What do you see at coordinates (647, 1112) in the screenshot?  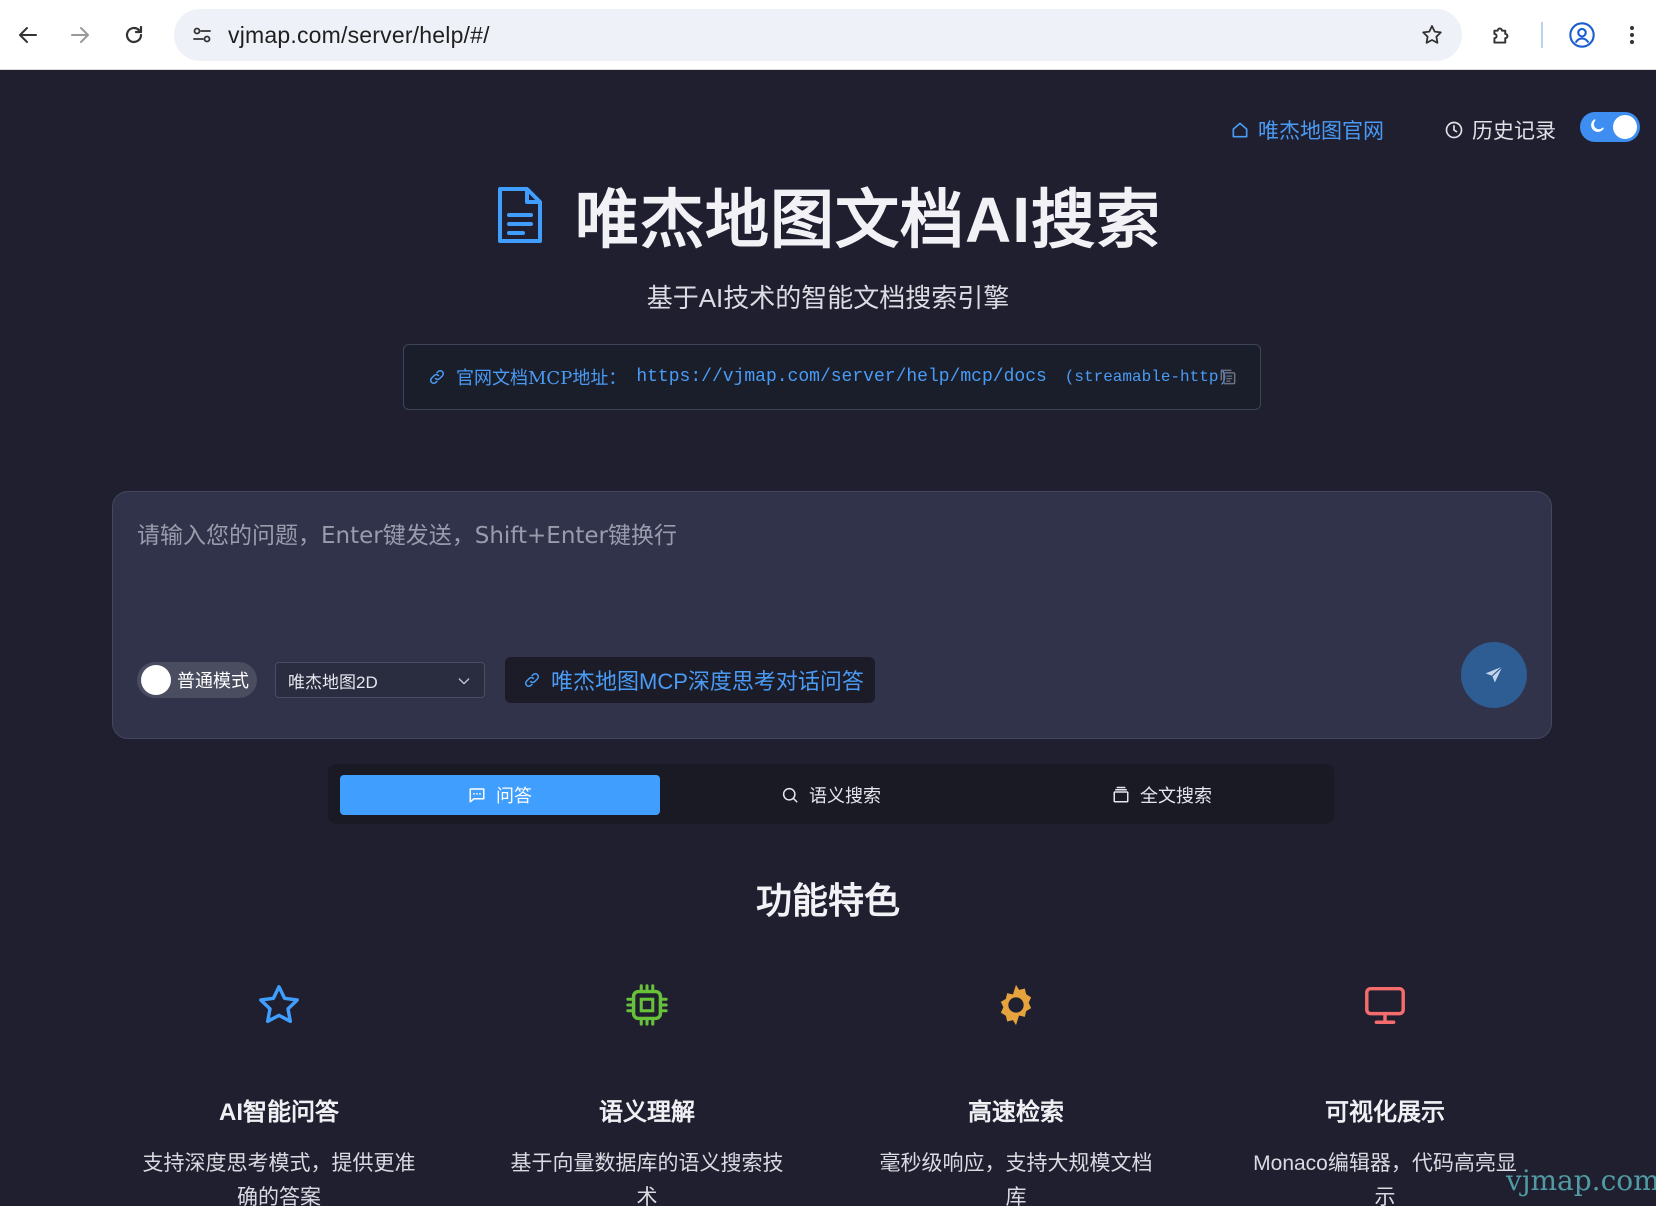 I see `feature-title: 语义理解` at bounding box center [647, 1112].